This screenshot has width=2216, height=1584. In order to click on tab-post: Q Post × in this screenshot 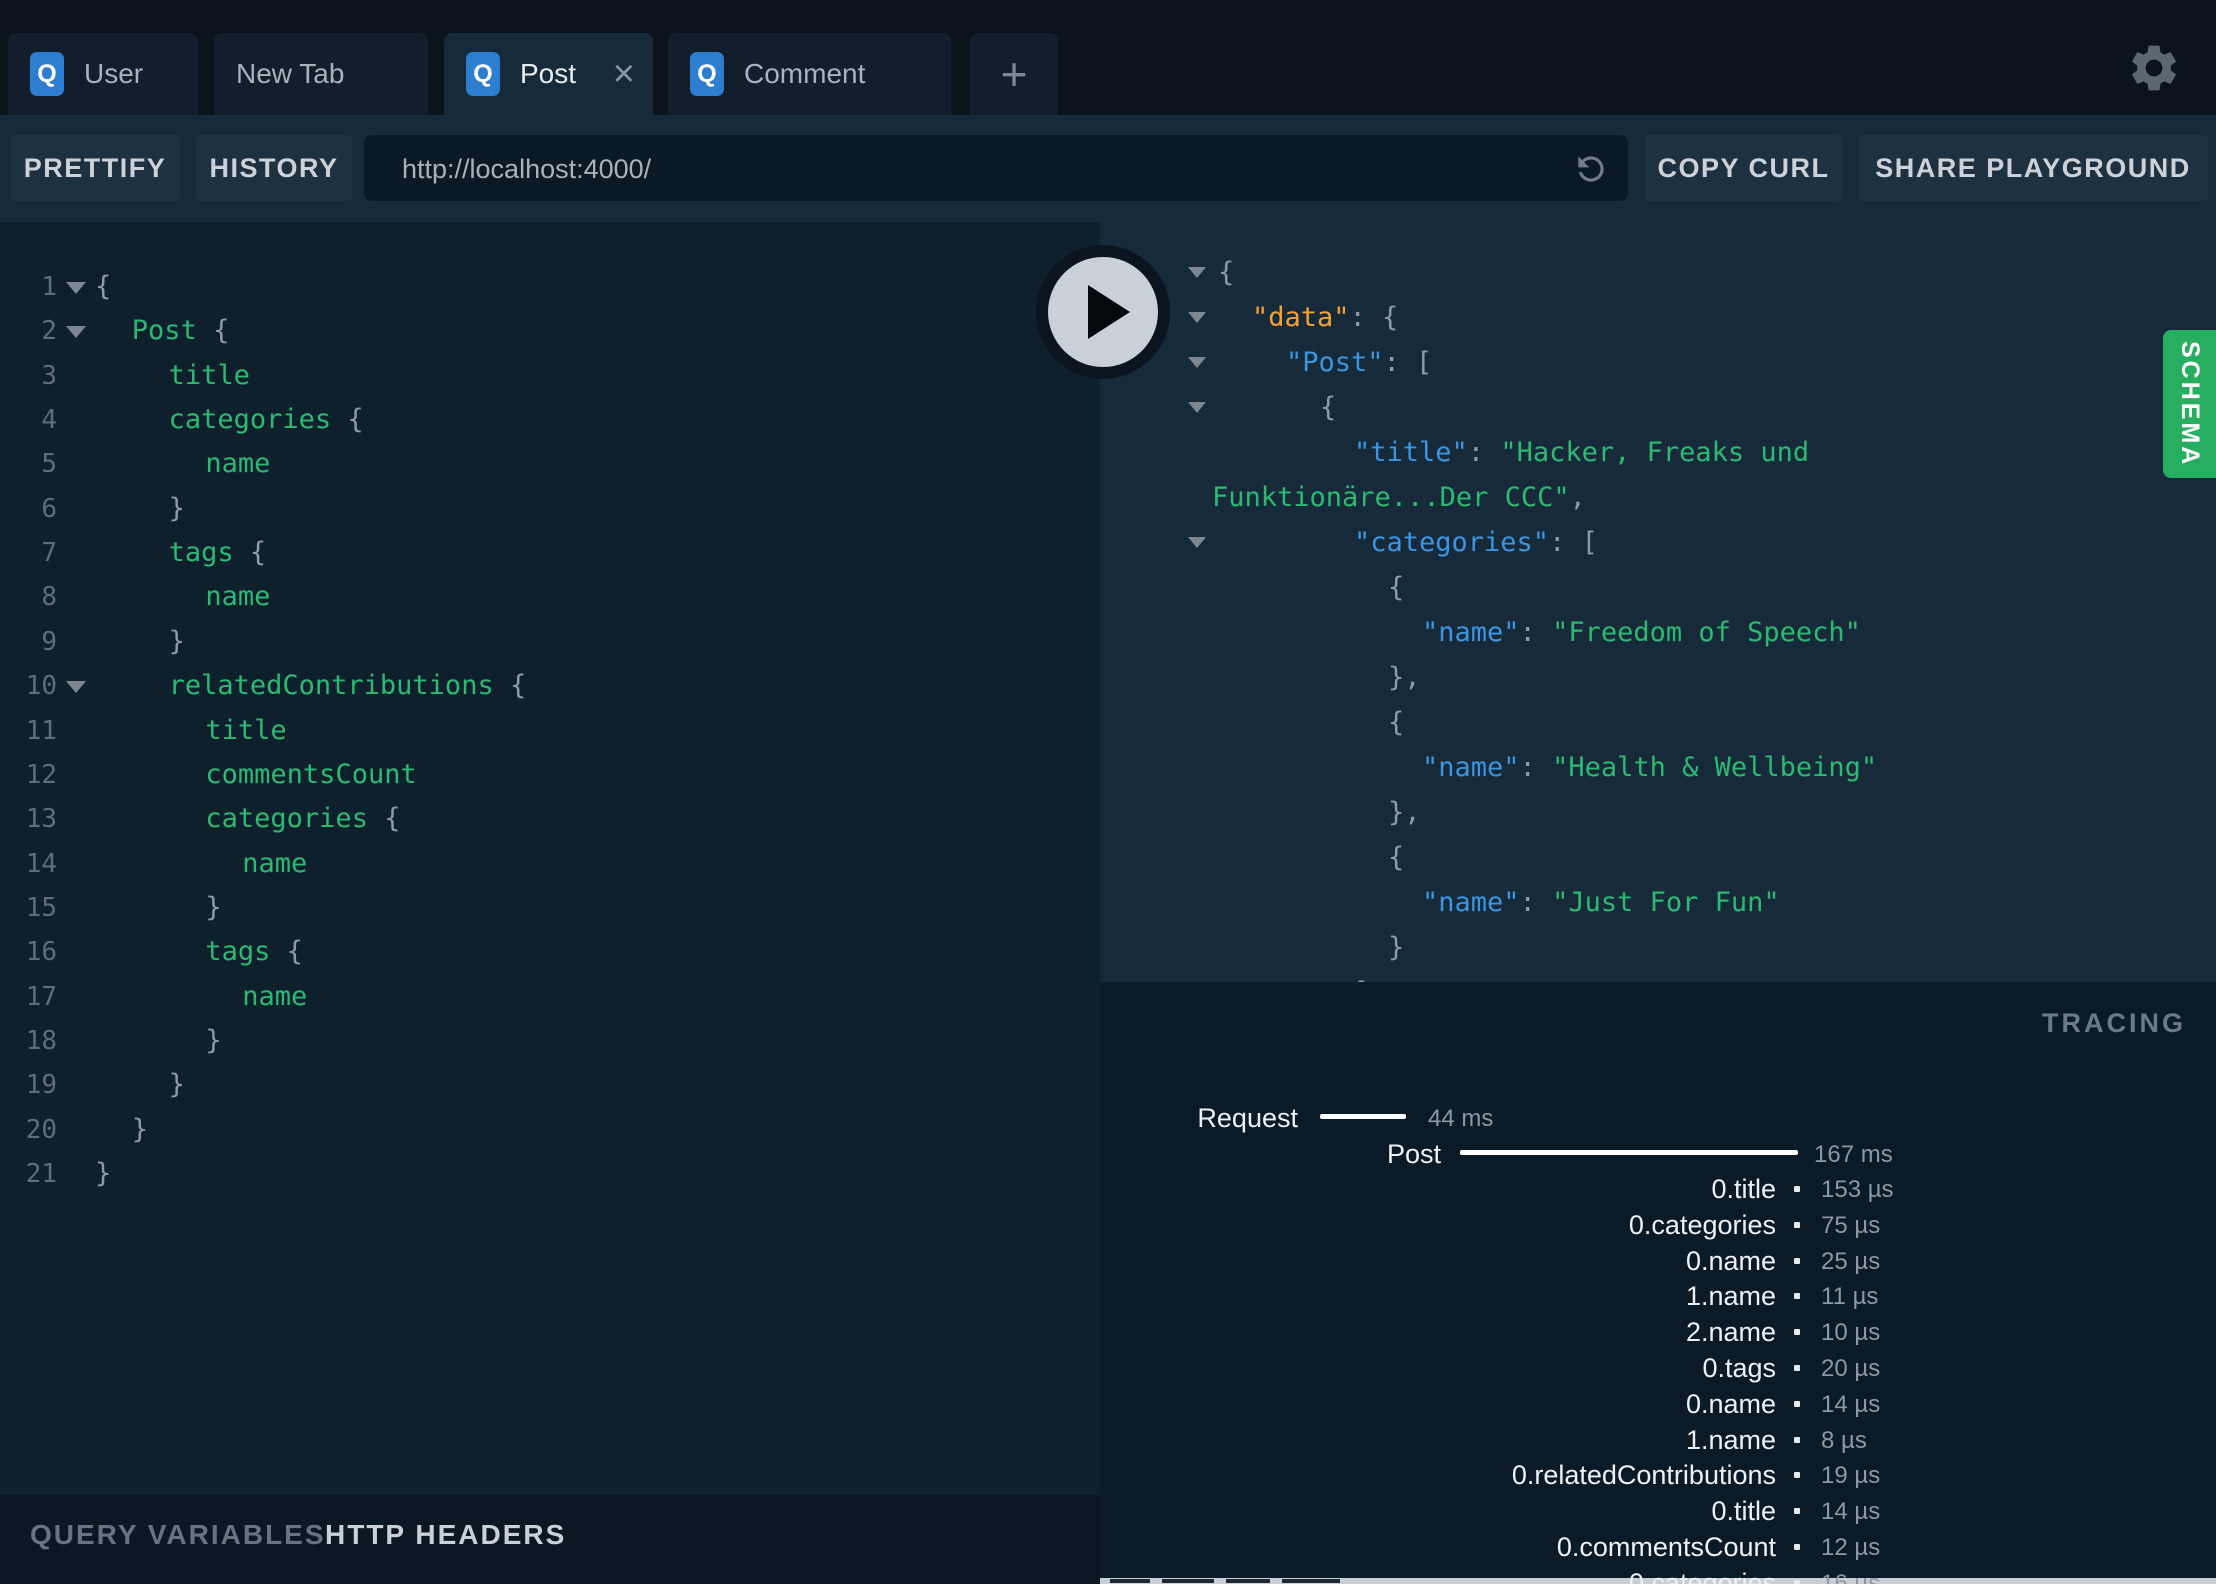, I will do `click(548, 74)`.